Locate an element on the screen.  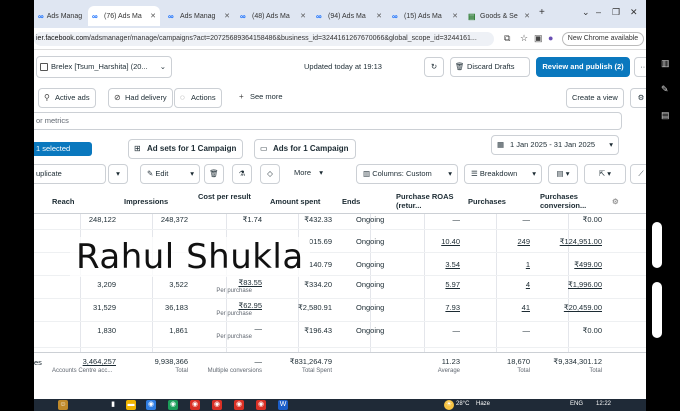
breakdown-dropdown: ☰ Breakdown ▾ is located at coordinates (503, 174).